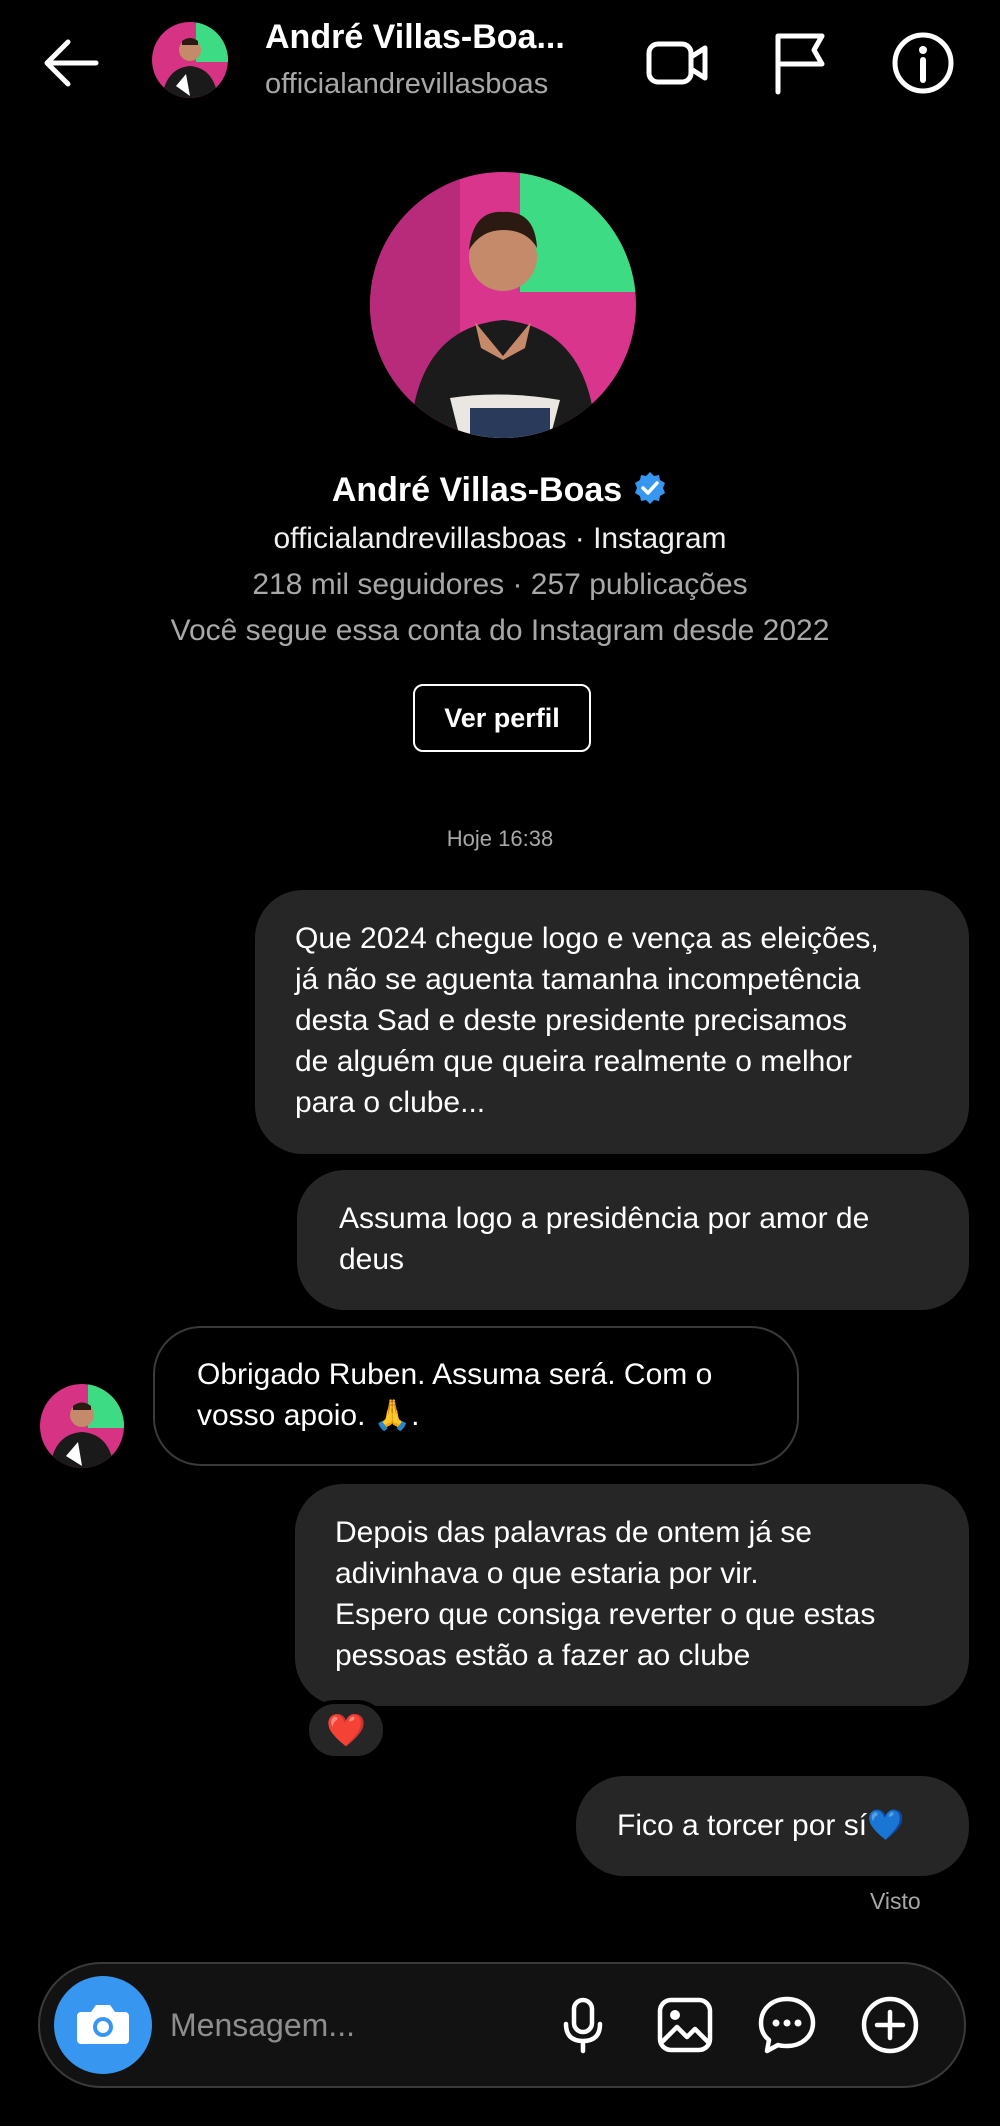  Describe the element at coordinates (406, 84) in the screenshot. I see `header-handle: officialandrevillasboas` at that location.